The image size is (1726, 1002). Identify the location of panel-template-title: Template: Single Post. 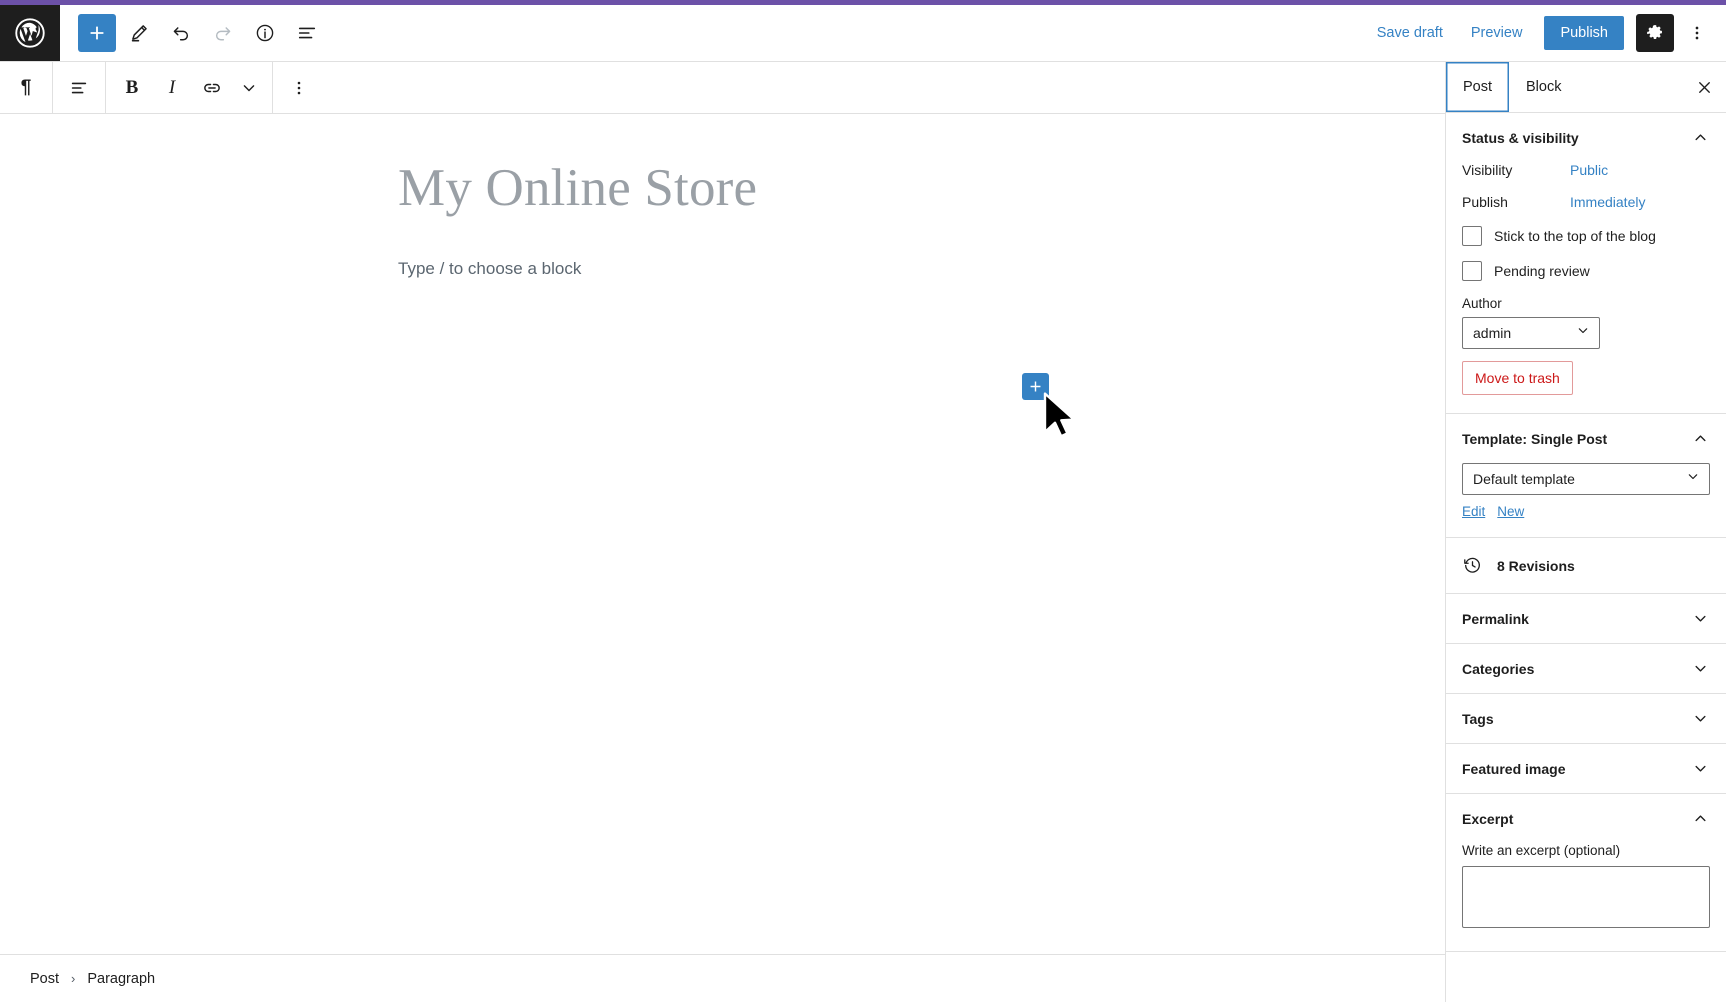
(1535, 438).